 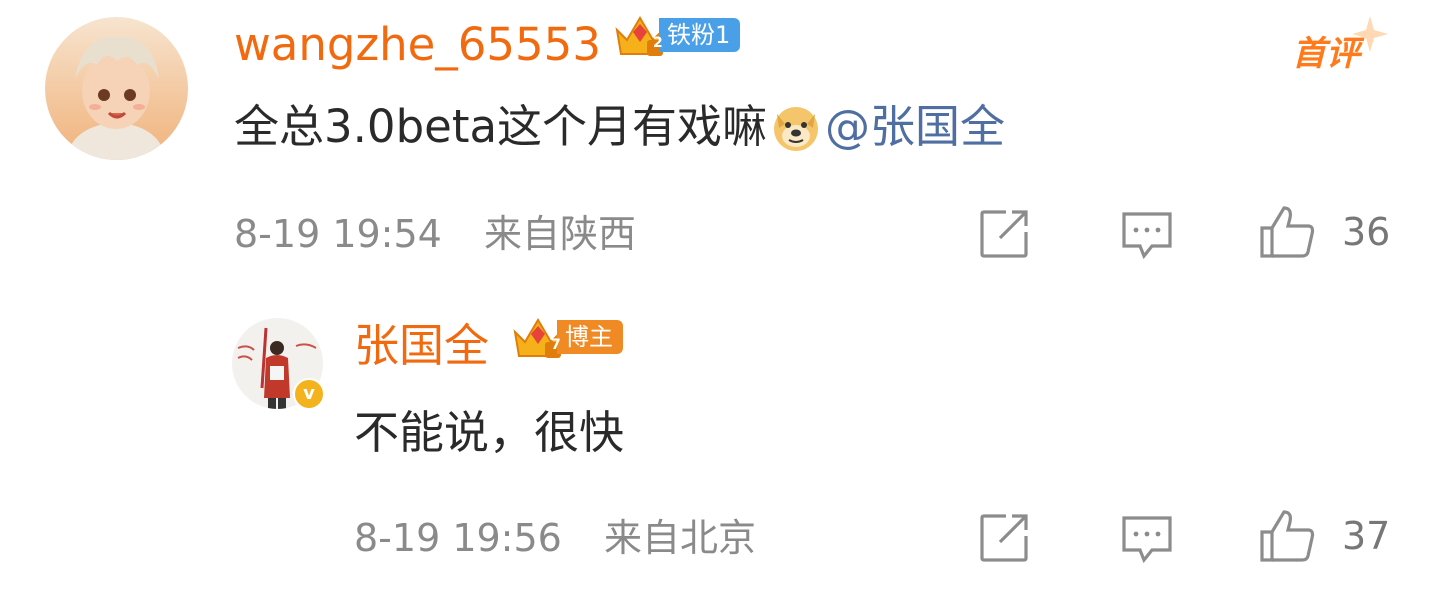 What do you see at coordinates (560, 234) in the screenshot?
I see `comment-location: 来自陕西` at bounding box center [560, 234].